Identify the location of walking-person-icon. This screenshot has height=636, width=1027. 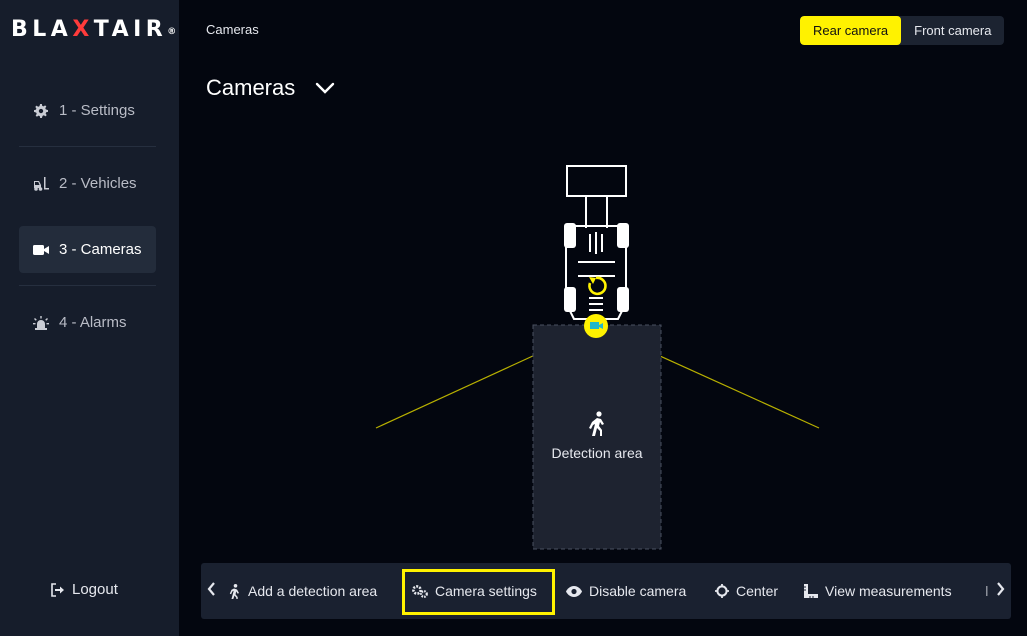
(234, 591).